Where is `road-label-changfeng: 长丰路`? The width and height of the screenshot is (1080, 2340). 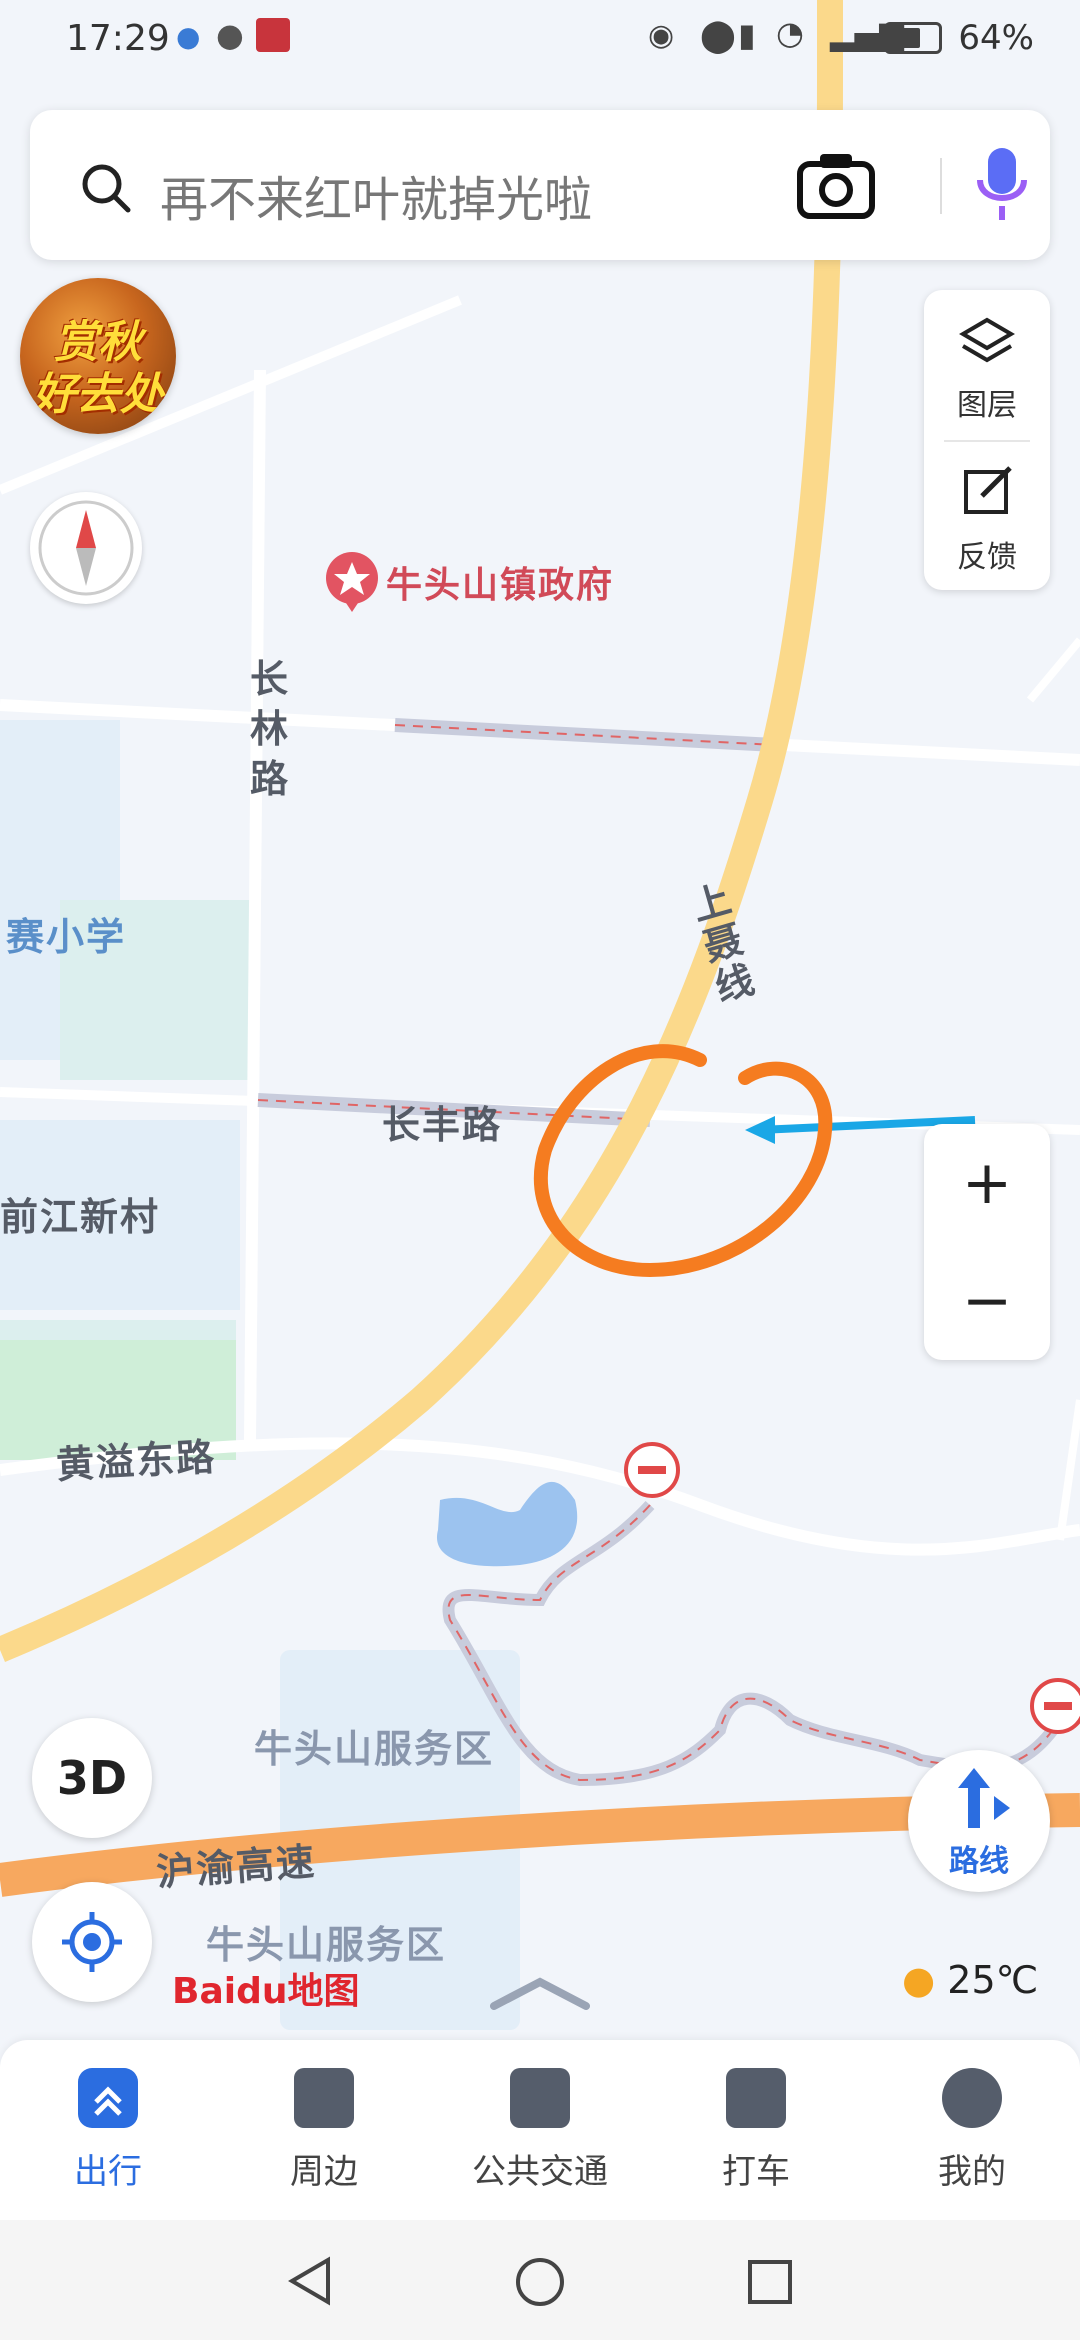 road-label-changfeng: 长丰路 is located at coordinates (442, 1125).